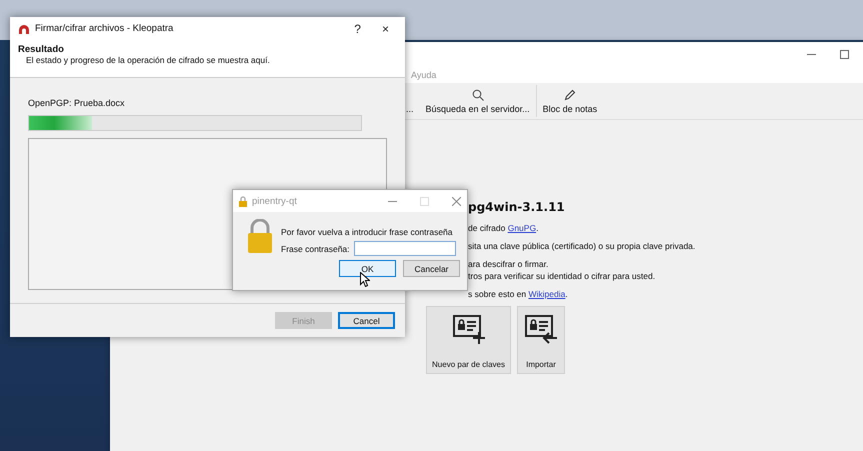  I want to click on dialog-button: OK, so click(367, 268).